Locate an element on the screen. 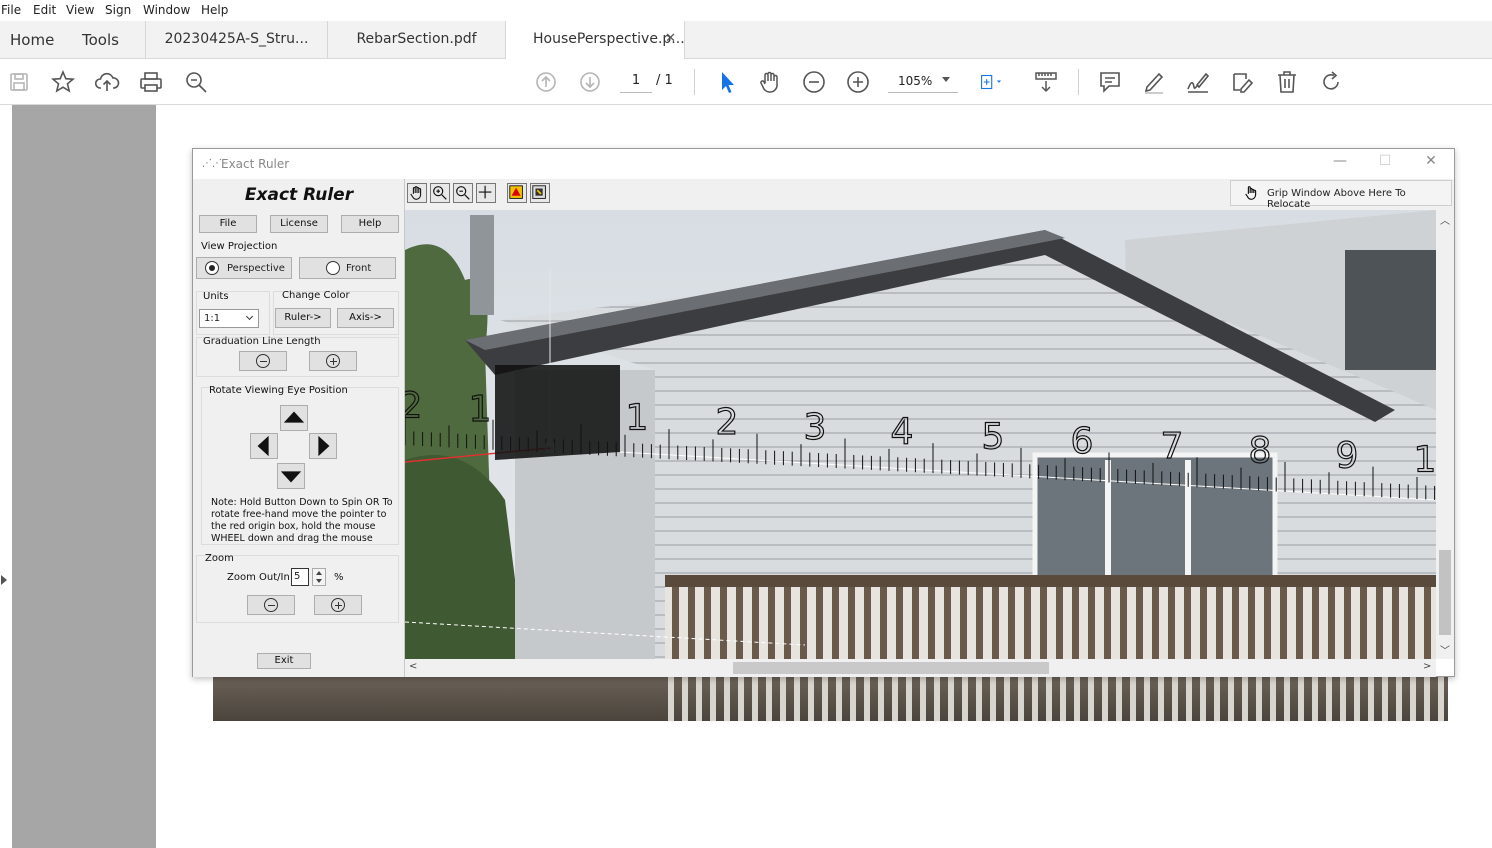 This screenshot has width=1492, height=848. capture-tool-icon is located at coordinates (517, 193).